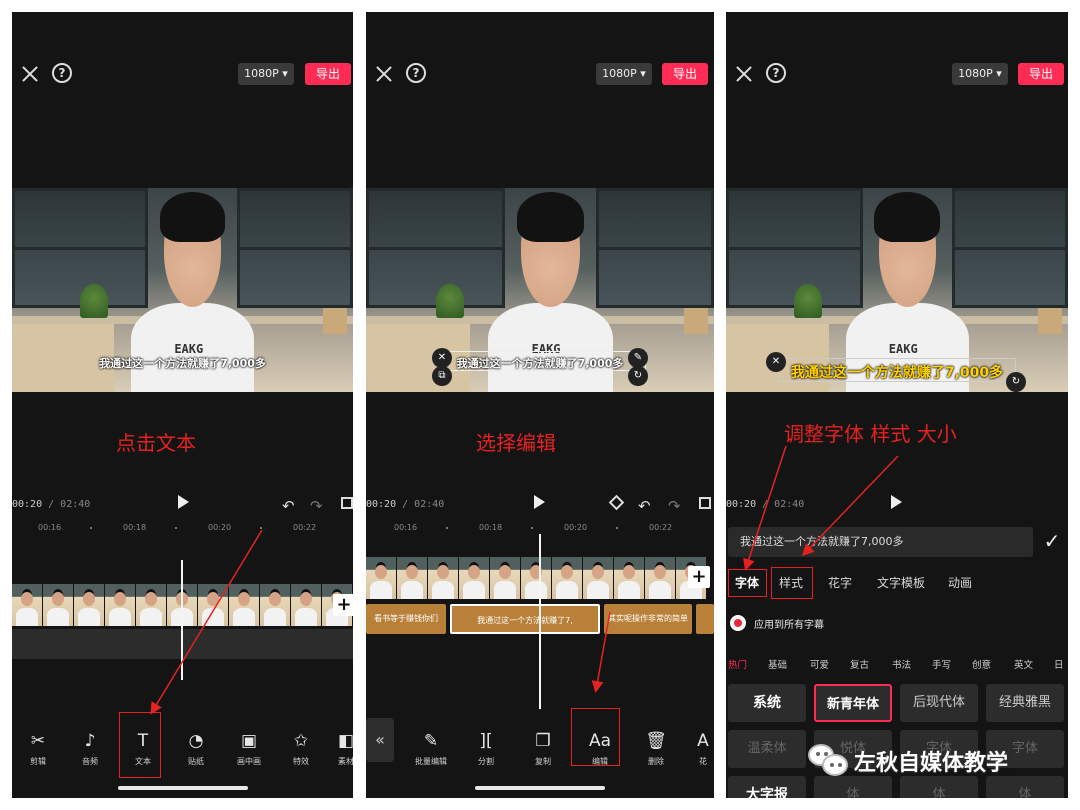 The image size is (1080, 810). I want to click on tool-delete: 🗑 删除, so click(656, 755).